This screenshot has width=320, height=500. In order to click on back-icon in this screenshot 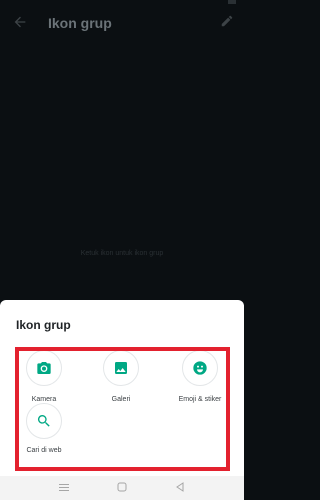, I will do `click(180, 487)`.